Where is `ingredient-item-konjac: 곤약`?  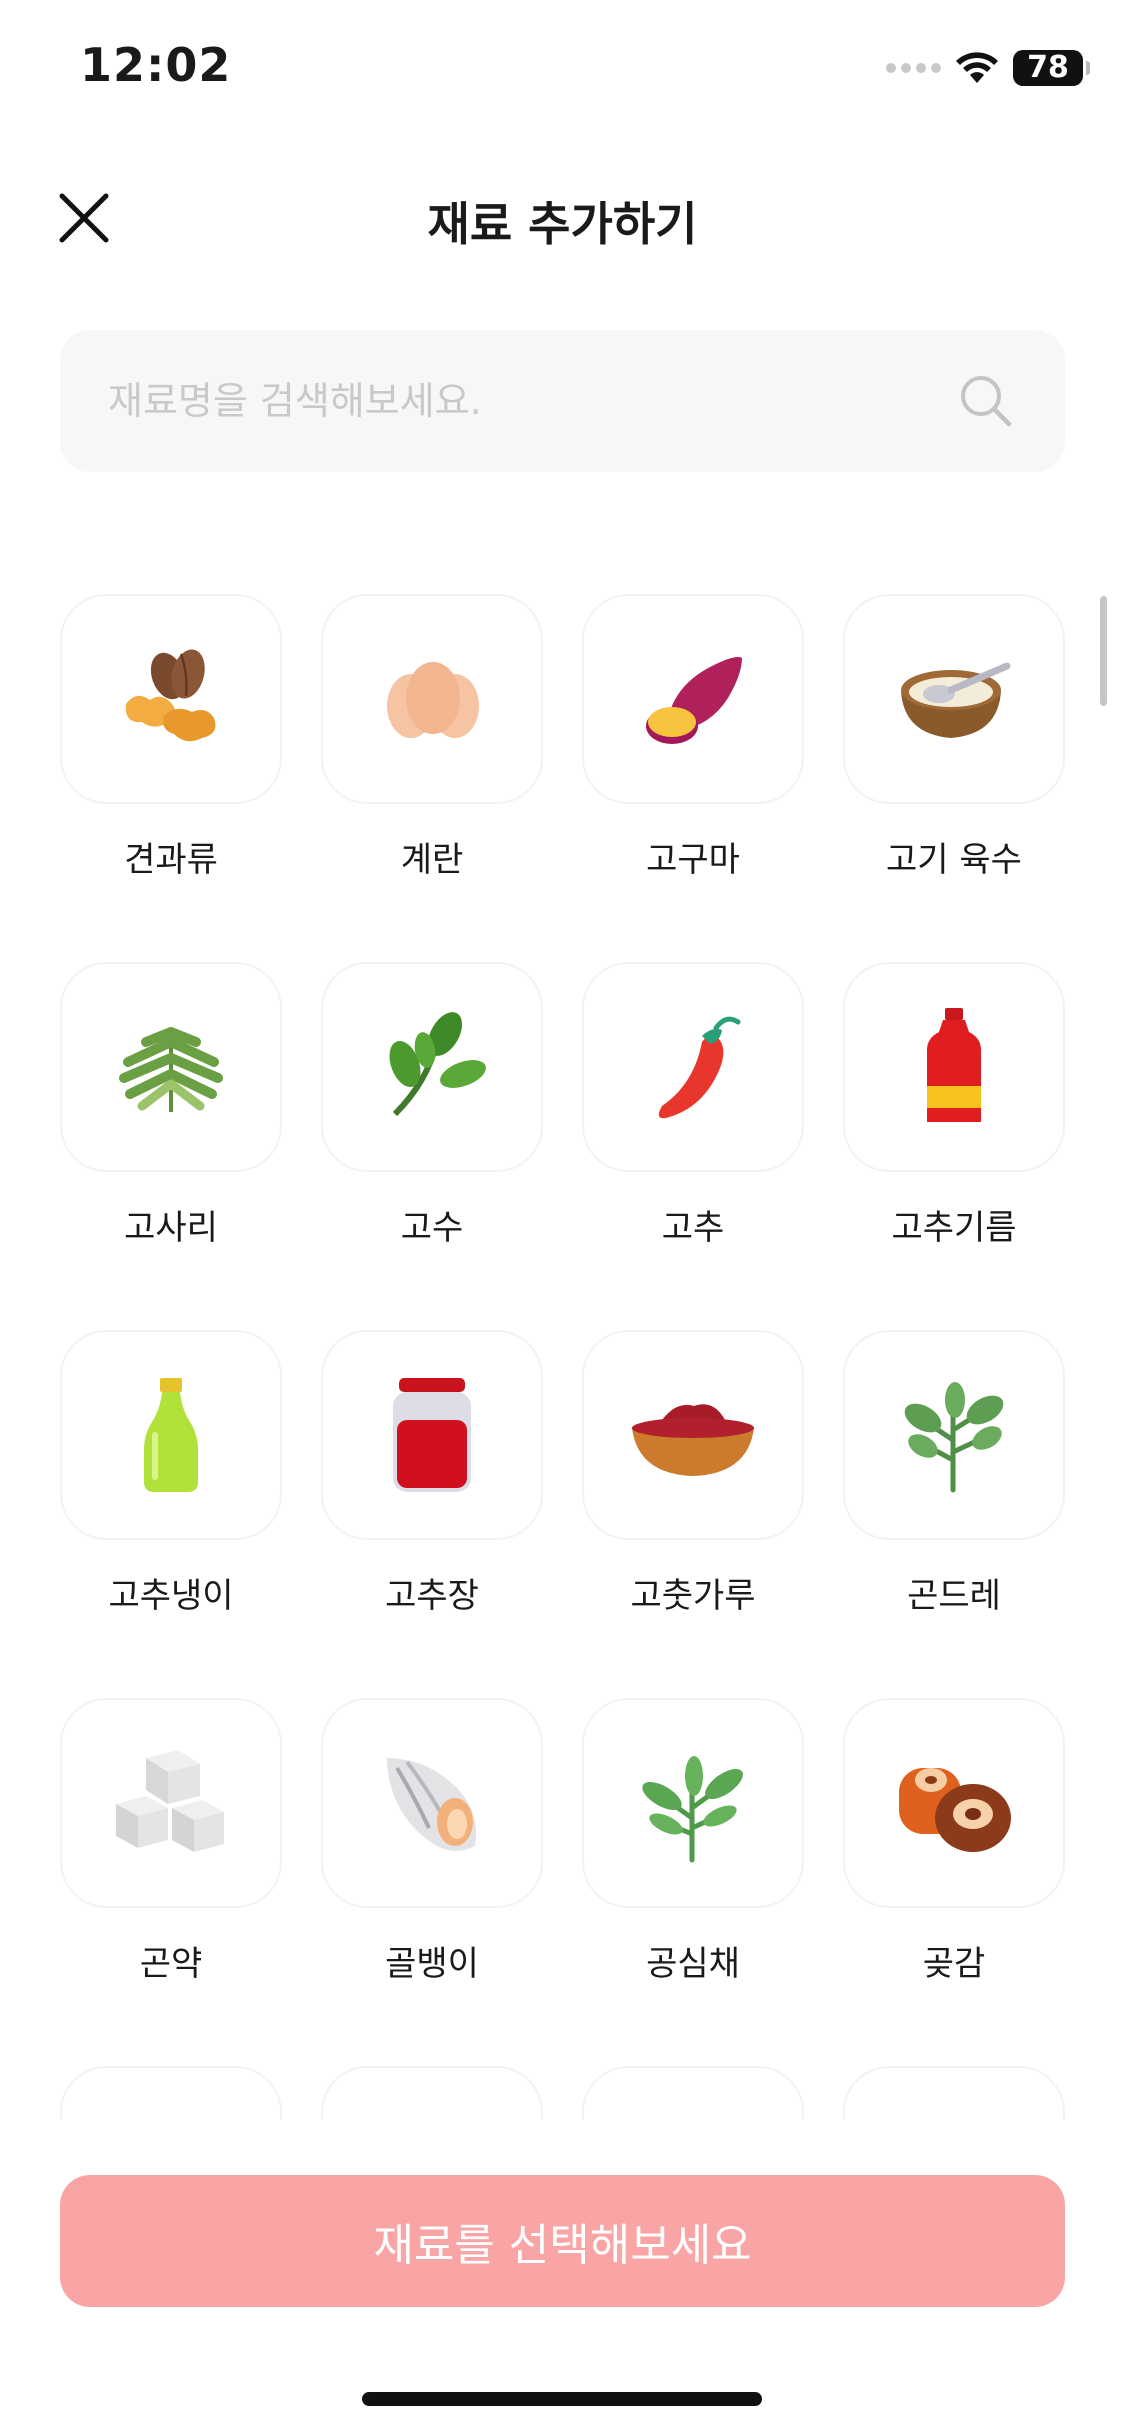
ingredient-item-konjac: 곤약 is located at coordinates (171, 1882).